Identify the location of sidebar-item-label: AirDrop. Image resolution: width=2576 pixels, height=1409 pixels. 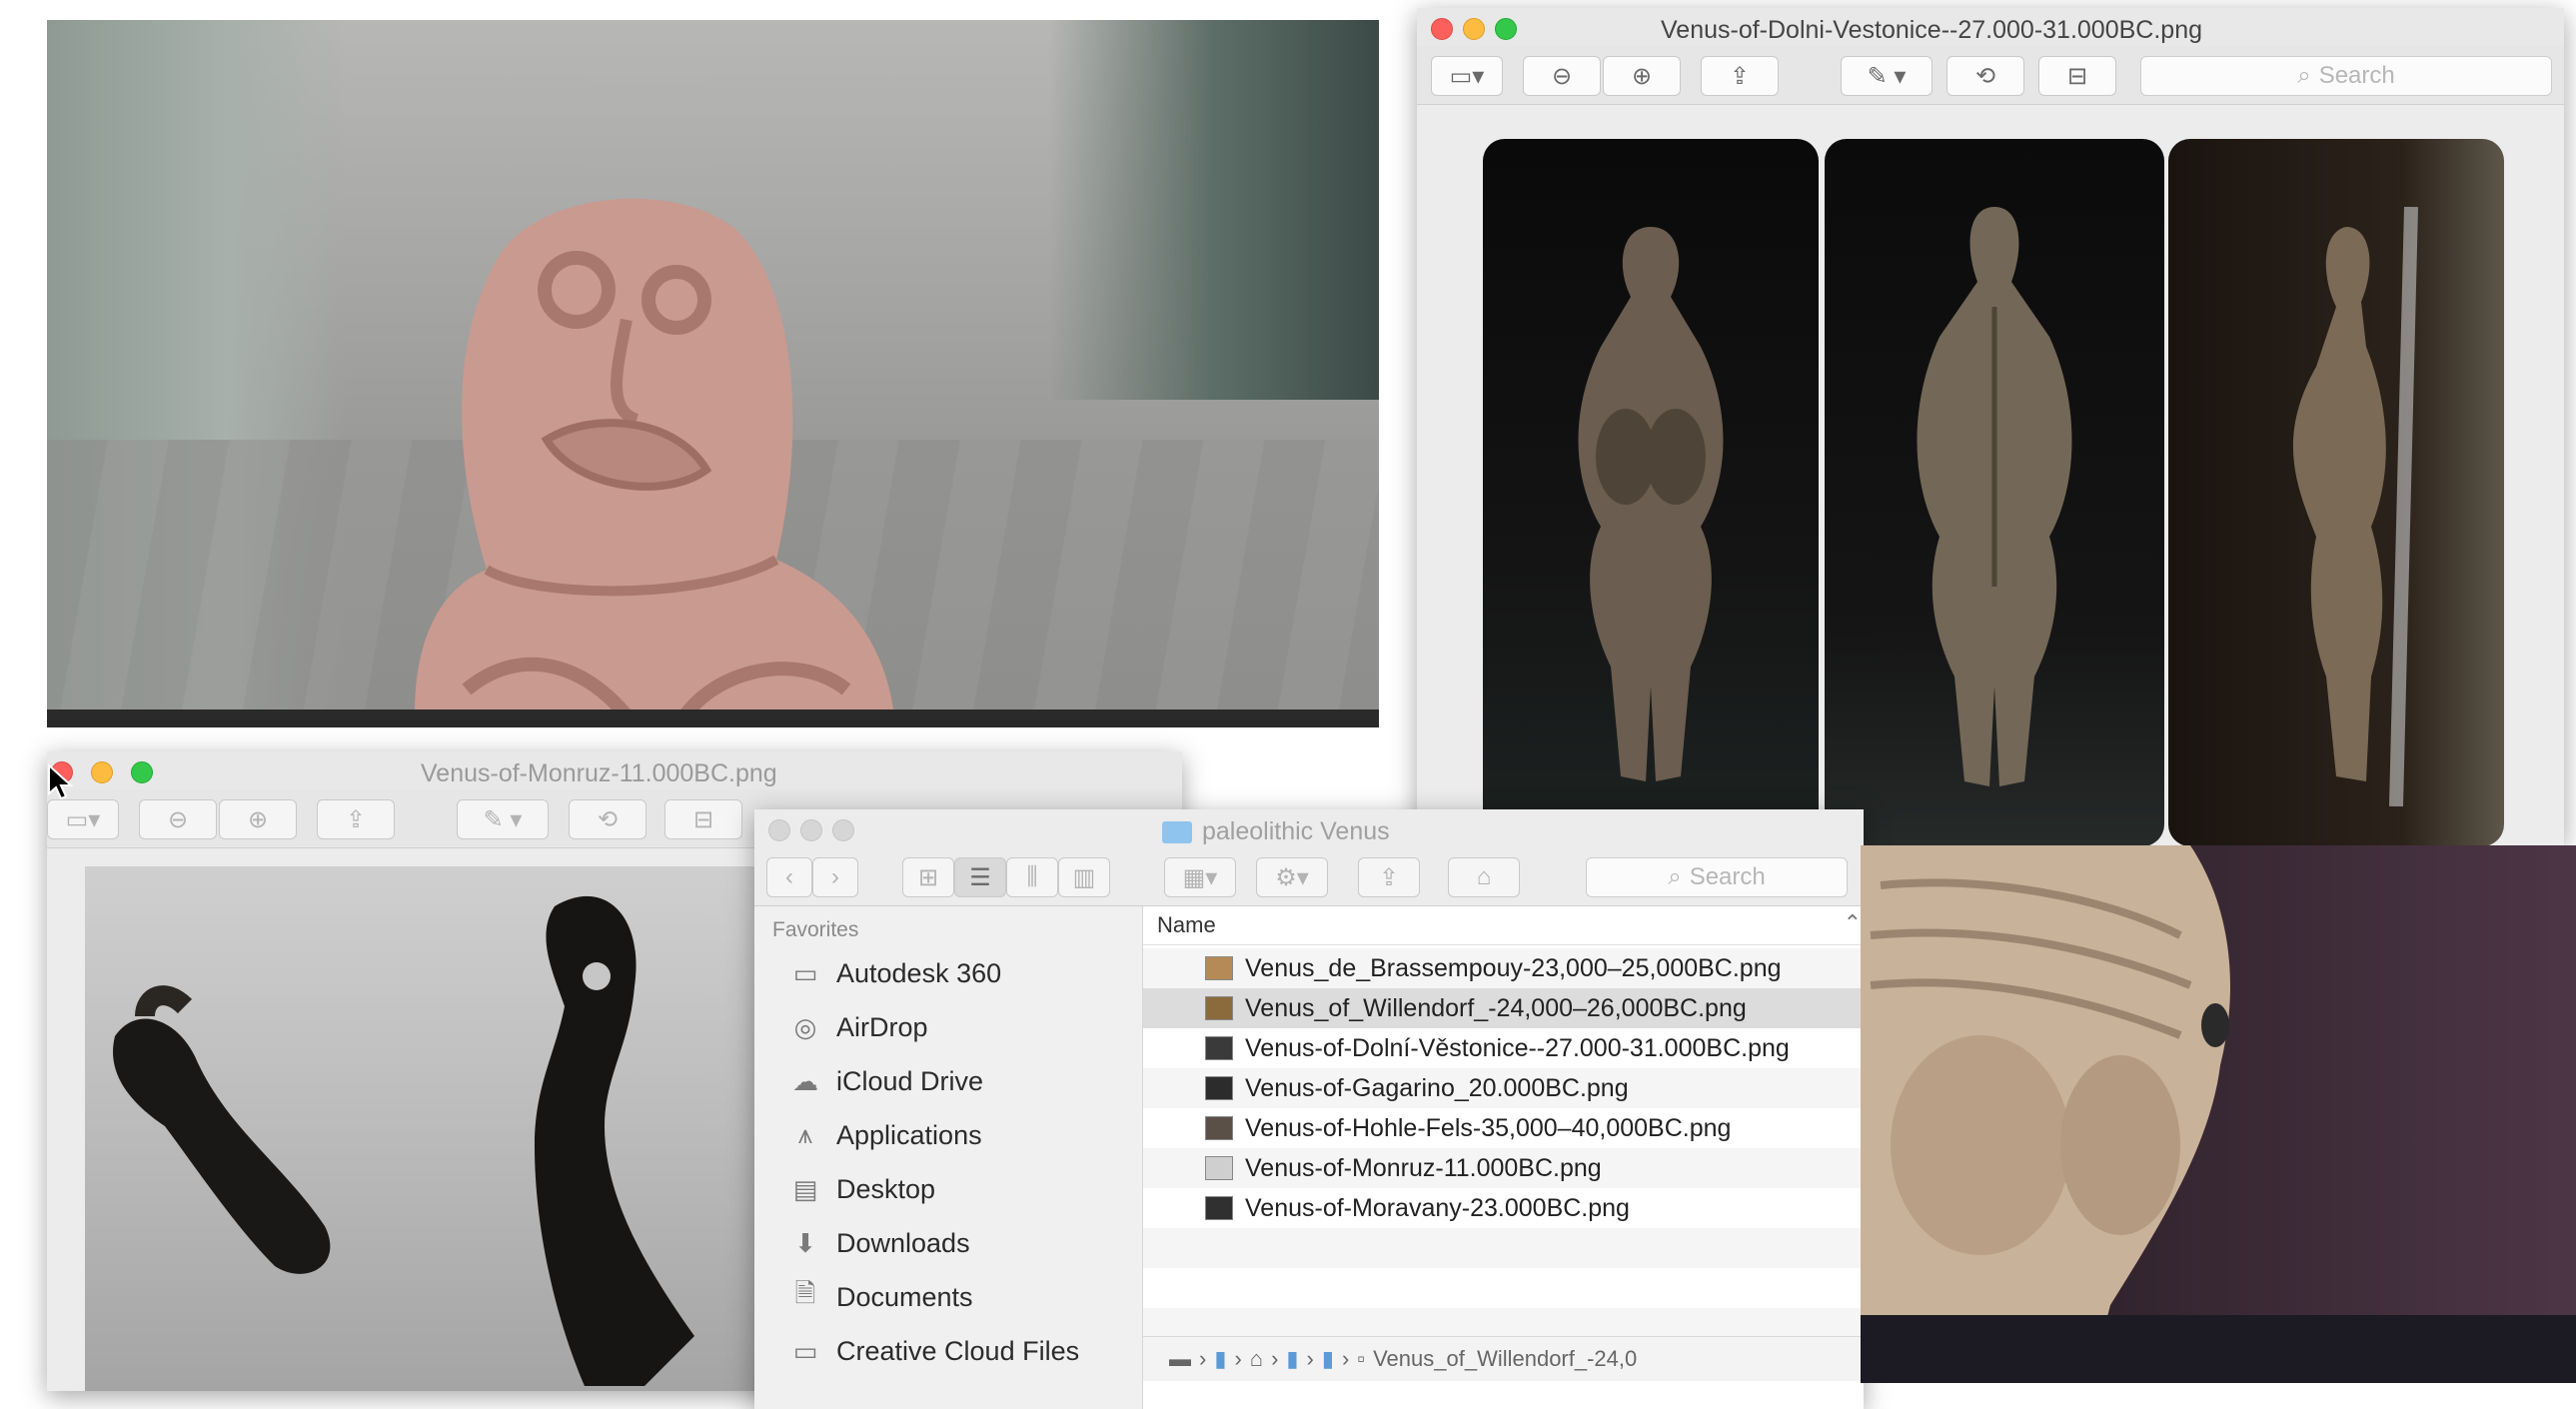
(882, 1026).